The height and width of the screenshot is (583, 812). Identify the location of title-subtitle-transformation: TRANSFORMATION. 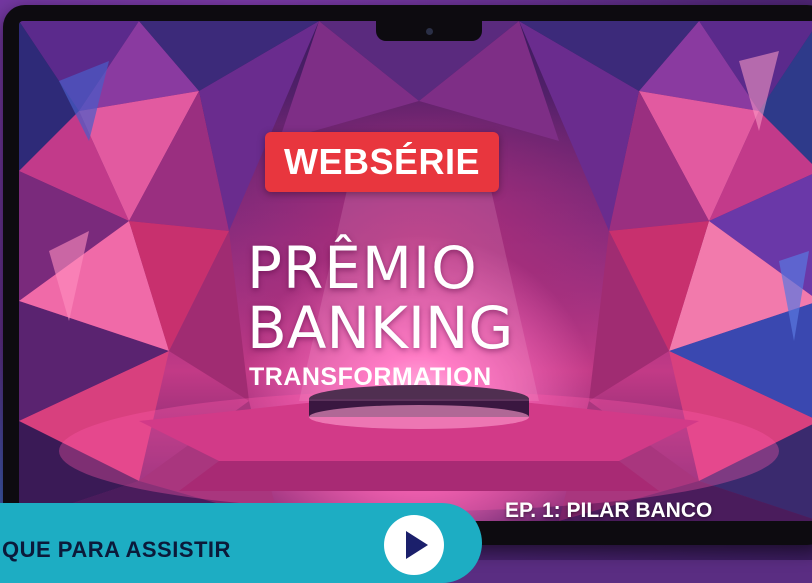
(370, 377).